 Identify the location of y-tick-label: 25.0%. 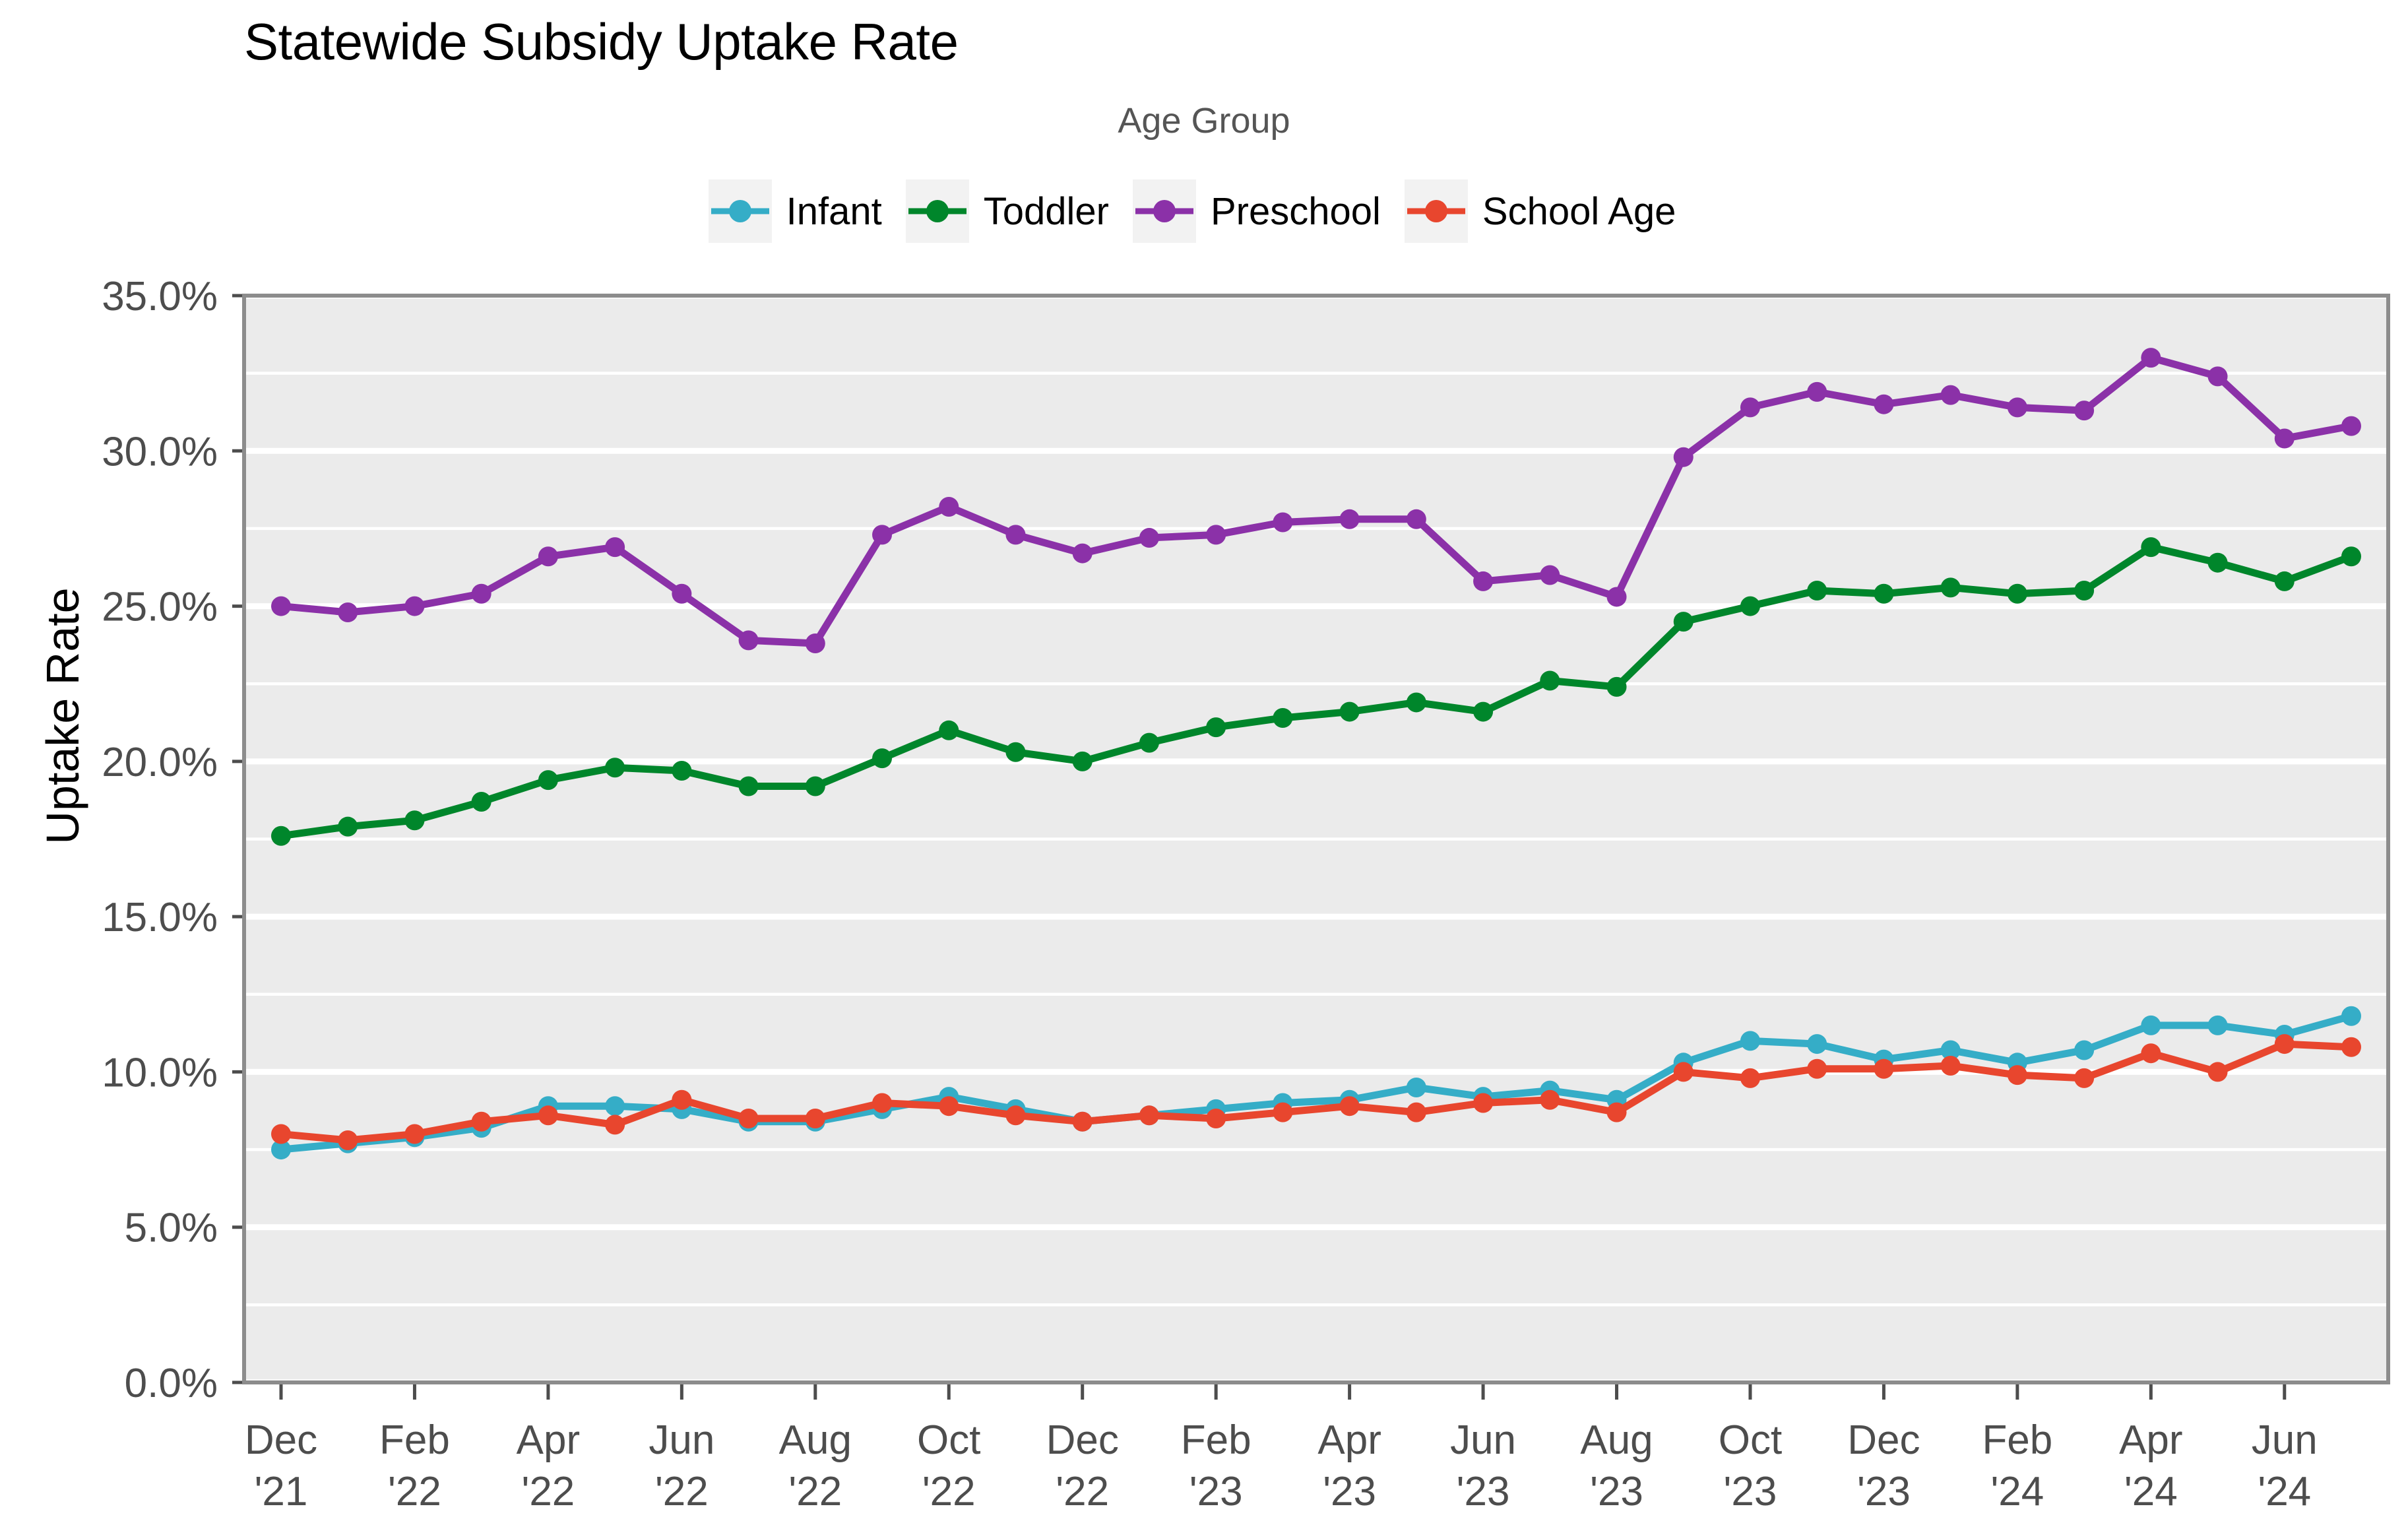
(160, 607).